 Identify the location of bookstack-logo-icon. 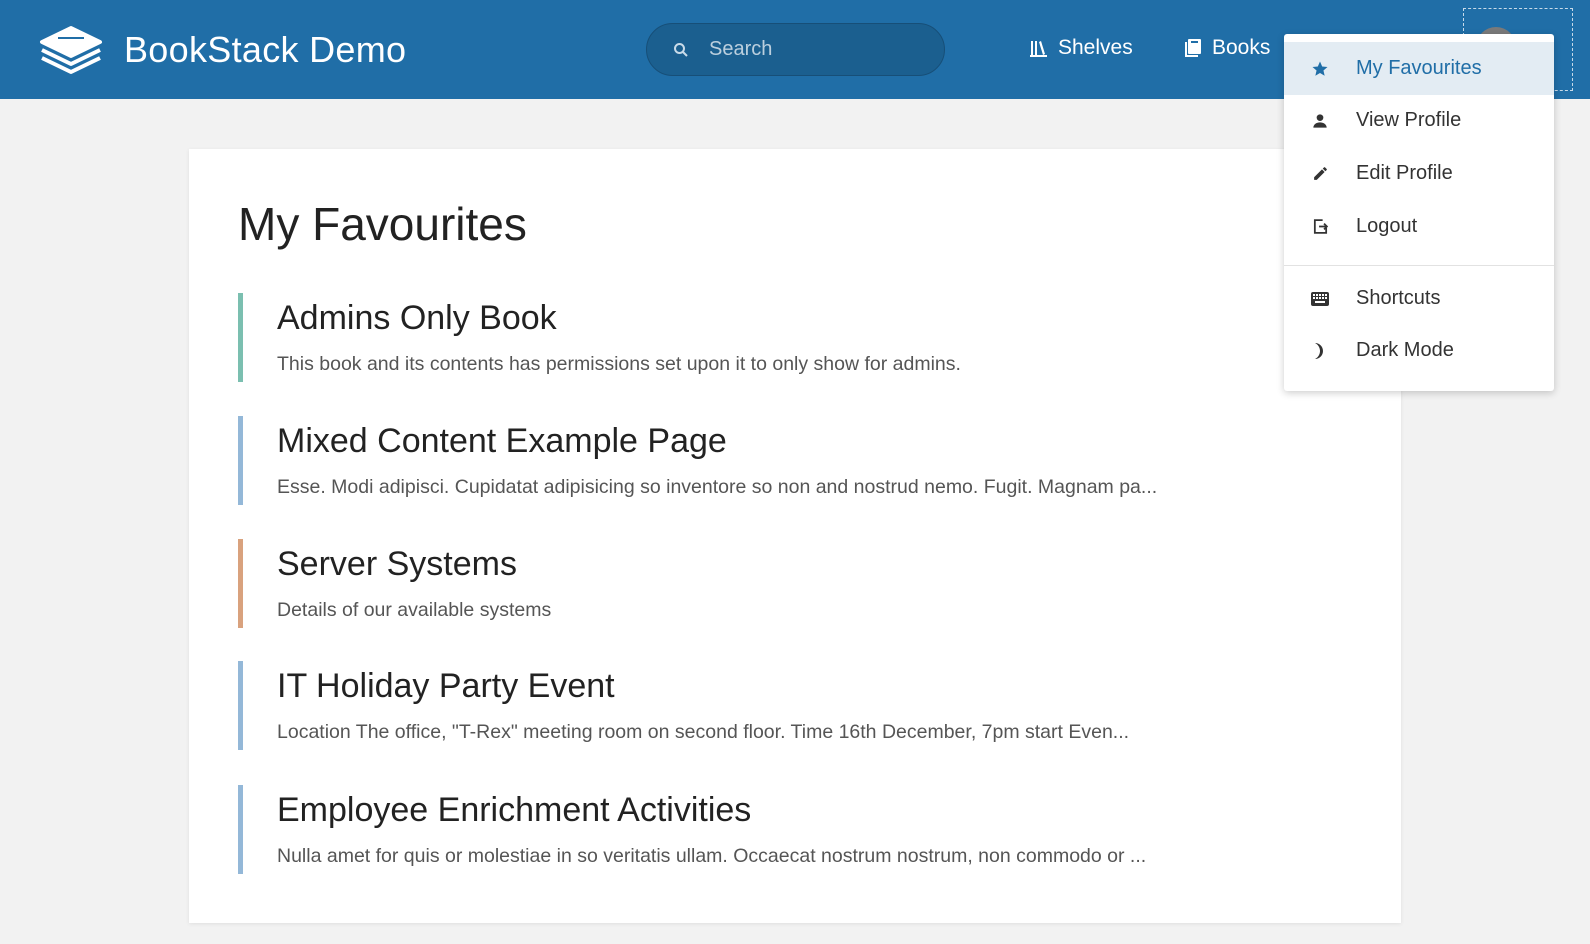
(71, 50).